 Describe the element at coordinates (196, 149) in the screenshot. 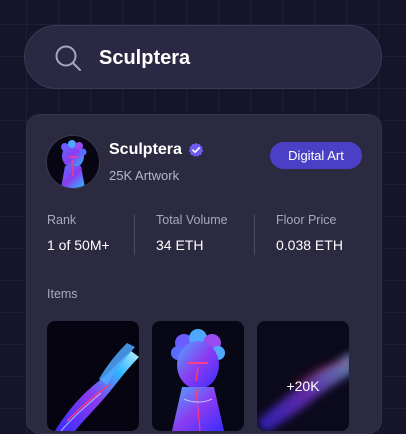

I see `verified-icon` at that location.